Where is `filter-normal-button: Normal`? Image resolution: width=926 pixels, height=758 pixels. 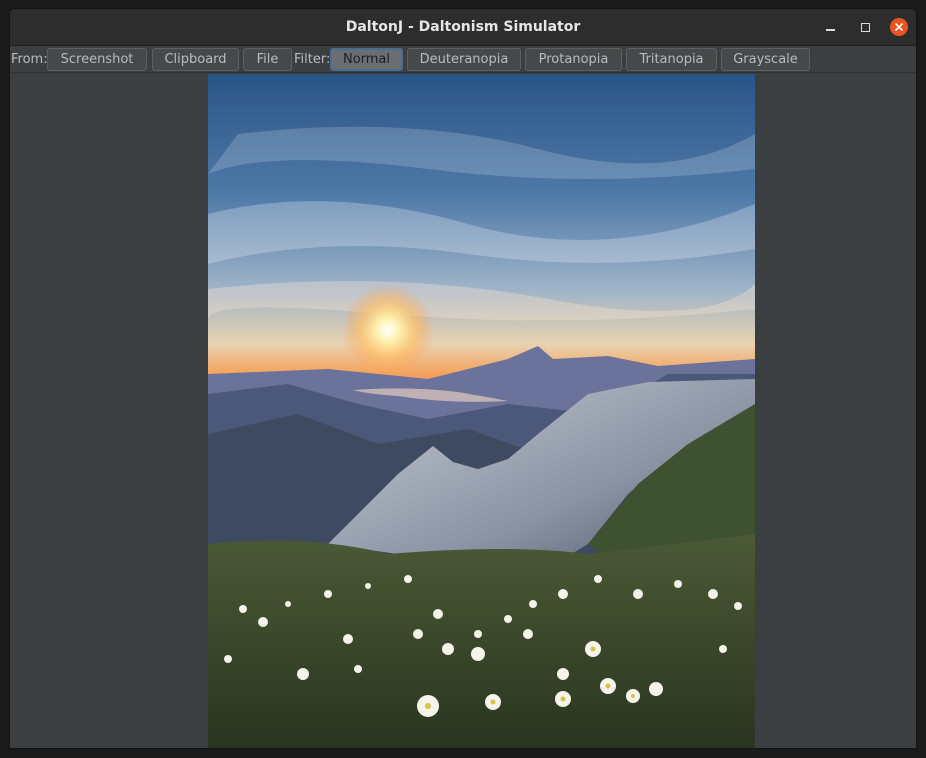 filter-normal-button: Normal is located at coordinates (366, 59).